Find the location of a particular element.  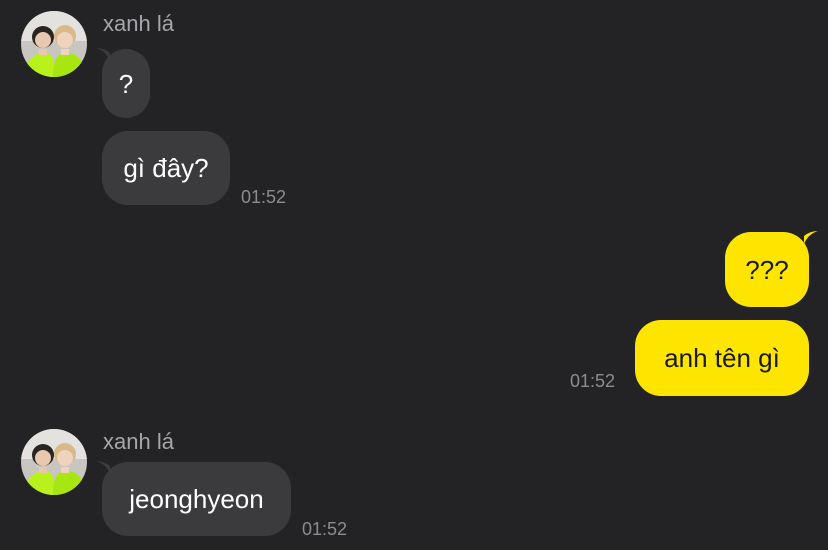

outgoing-message-bubble: ??? is located at coordinates (767, 269).